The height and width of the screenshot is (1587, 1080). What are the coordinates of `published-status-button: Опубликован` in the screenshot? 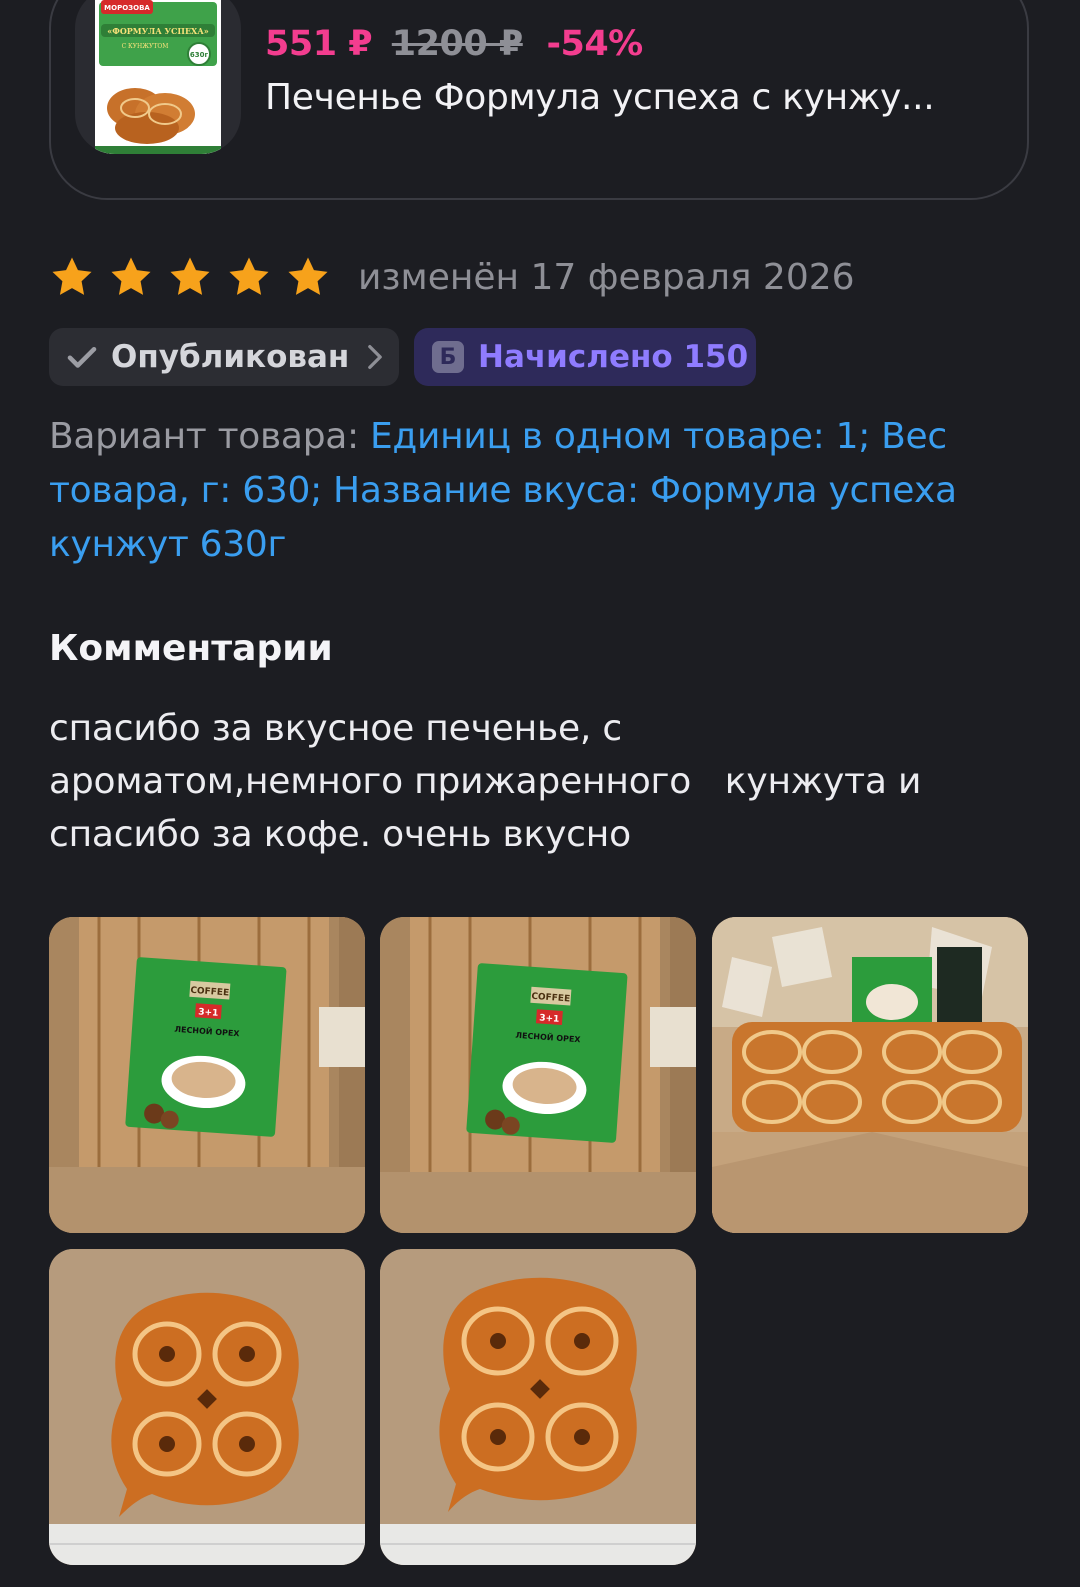 It's located at (224, 357).